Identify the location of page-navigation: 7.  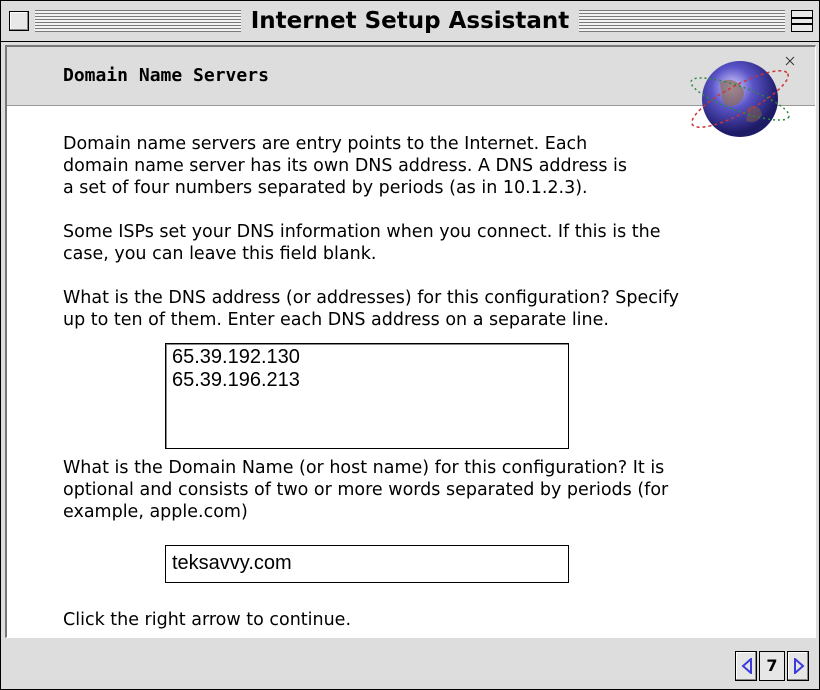
(773, 667).